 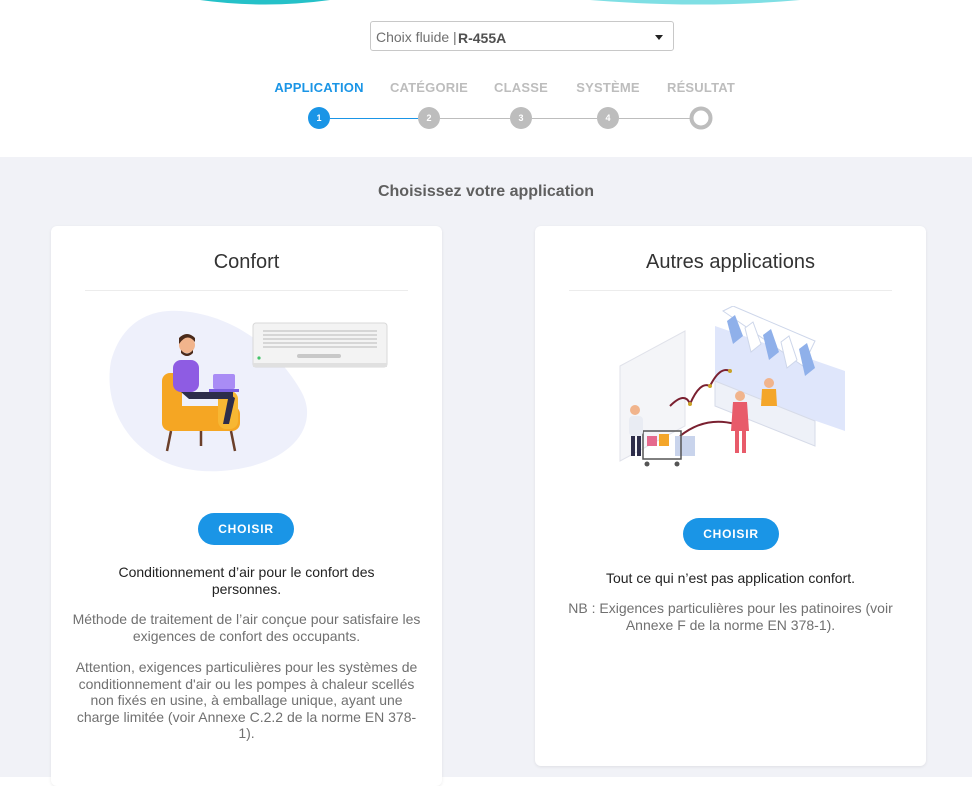 I want to click on step-label-resultat: RÉSULTAT, so click(x=701, y=87).